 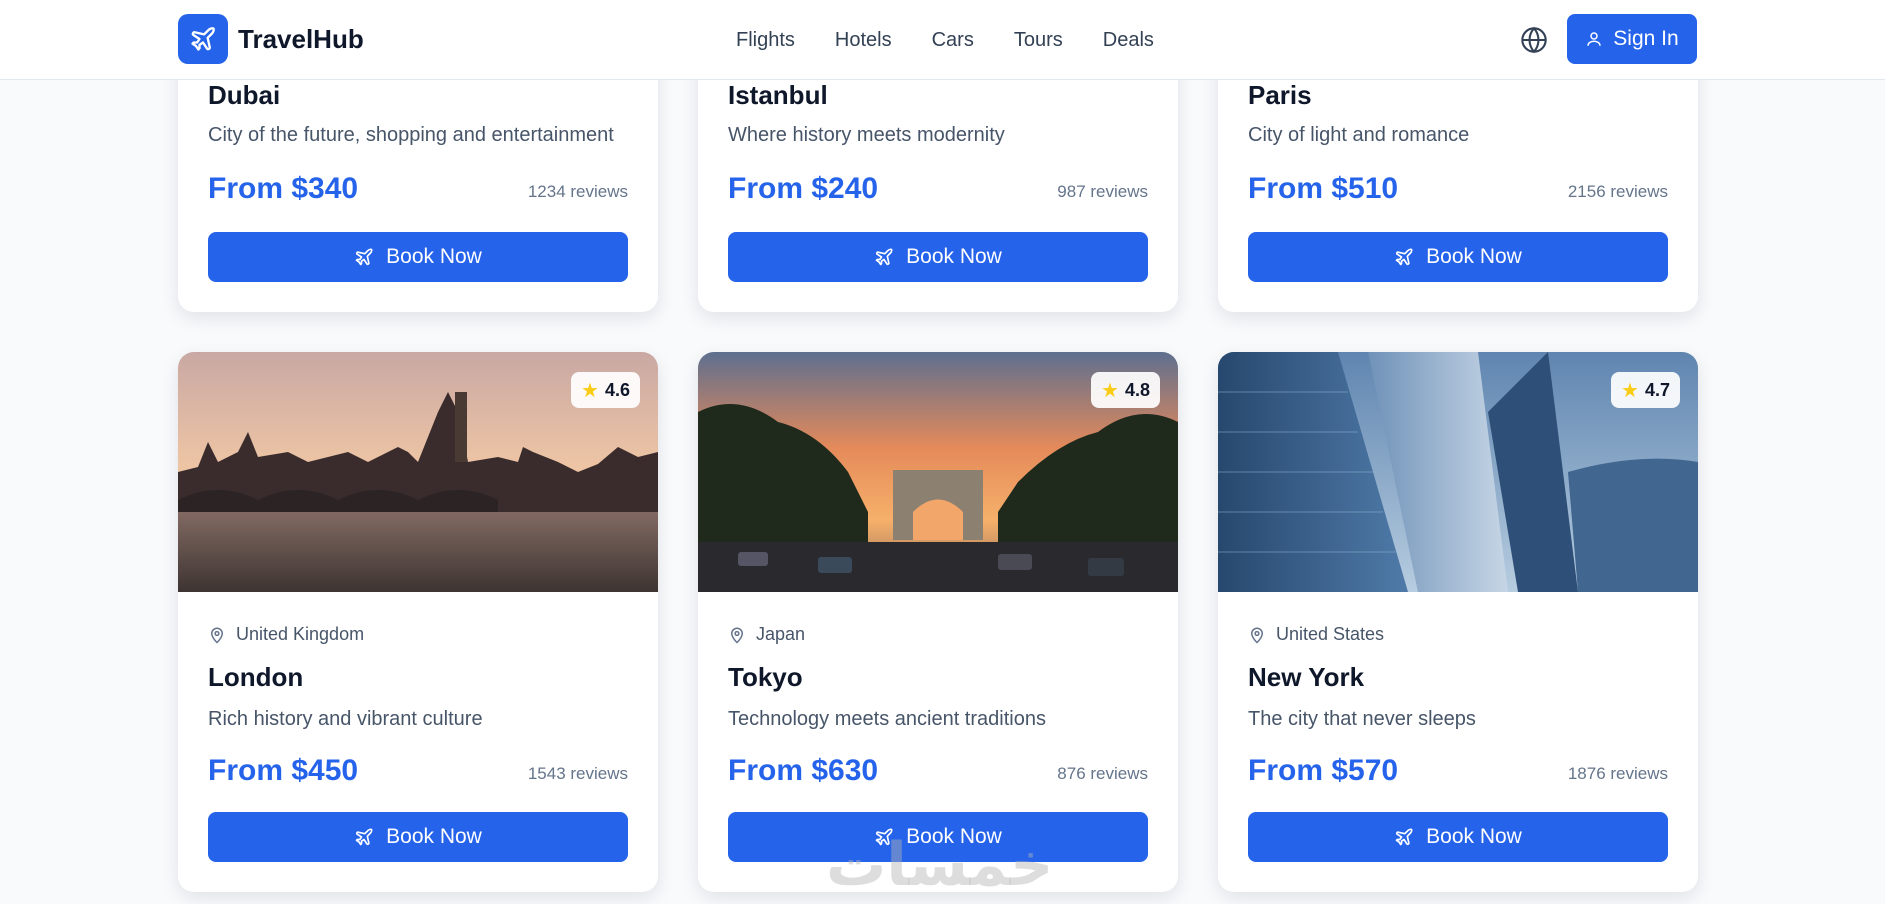 I want to click on card-city: New York, so click(x=1306, y=677).